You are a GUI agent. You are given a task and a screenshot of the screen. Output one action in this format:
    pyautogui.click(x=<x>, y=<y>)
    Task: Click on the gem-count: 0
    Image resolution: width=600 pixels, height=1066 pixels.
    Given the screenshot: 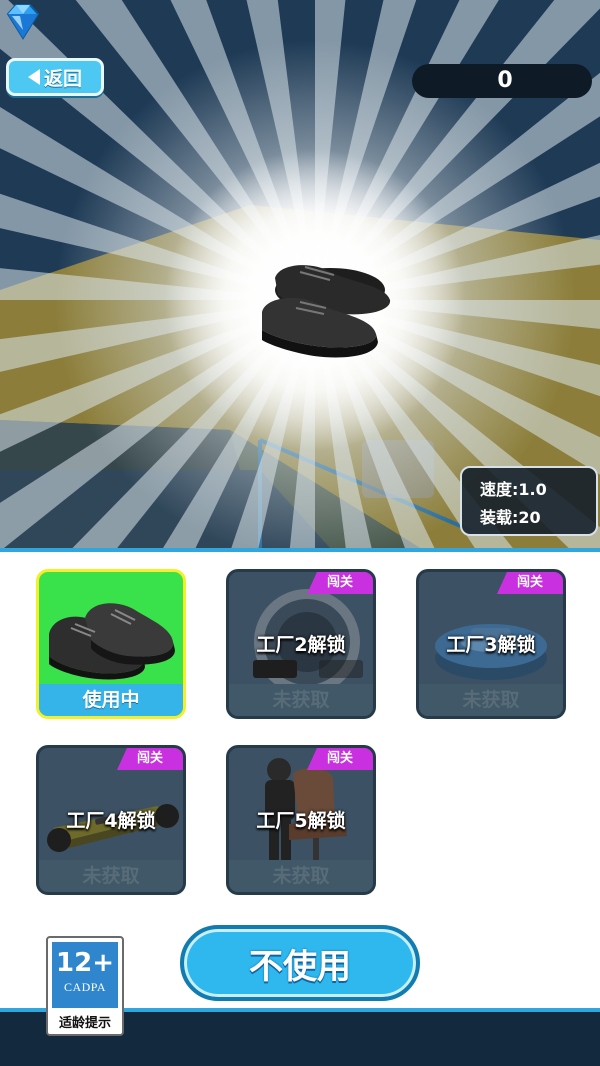 What is the action you would take?
    pyautogui.click(x=505, y=80)
    